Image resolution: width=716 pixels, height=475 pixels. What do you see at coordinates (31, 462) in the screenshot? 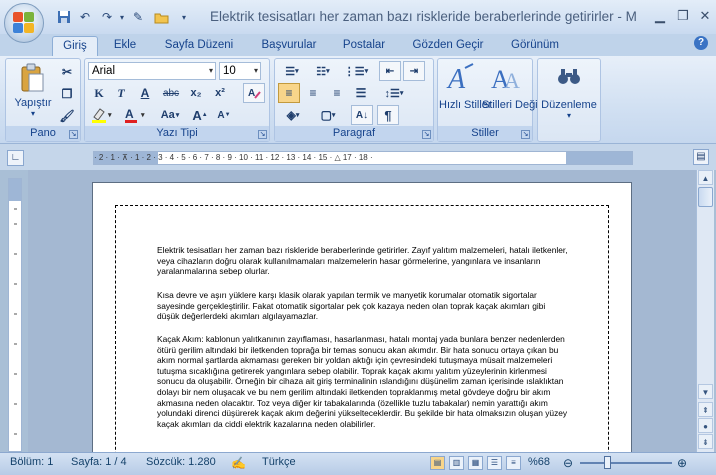
I see `status-section: Bölüm: 1` at bounding box center [31, 462].